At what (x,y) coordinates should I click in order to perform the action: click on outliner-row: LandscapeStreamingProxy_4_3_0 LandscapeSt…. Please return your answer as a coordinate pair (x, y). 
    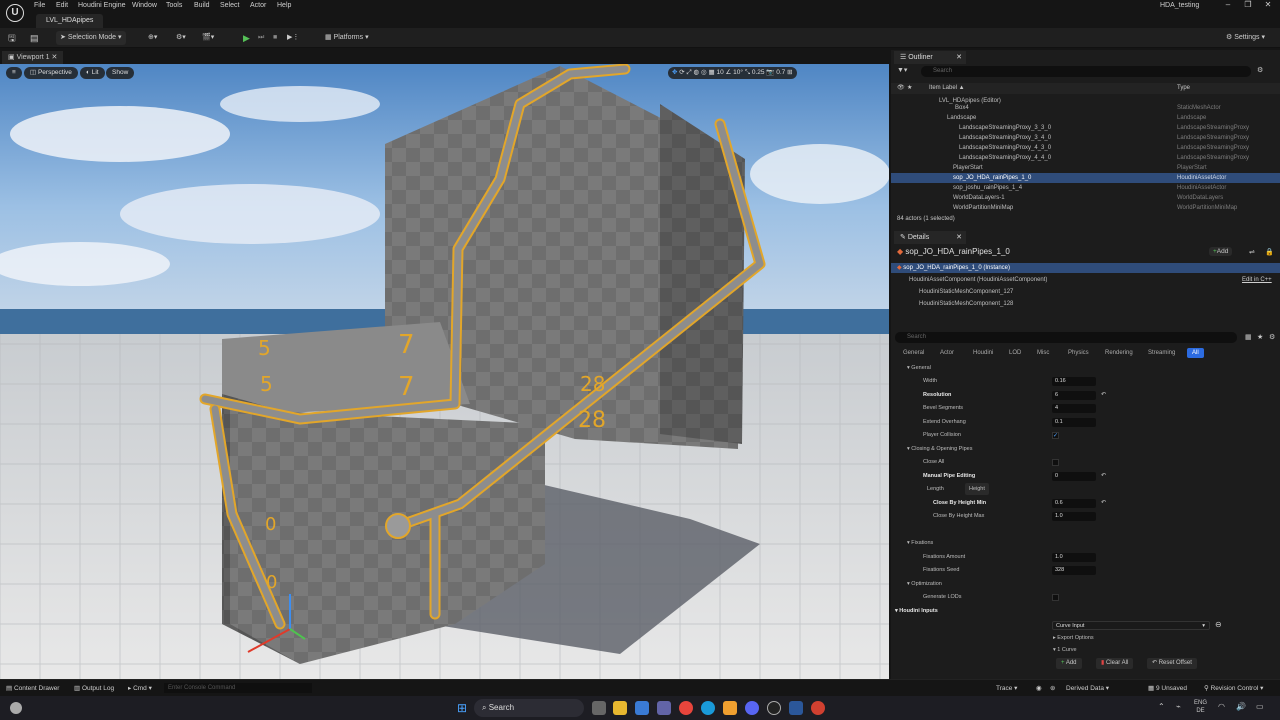
    Looking at the image, I should click on (1085, 148).